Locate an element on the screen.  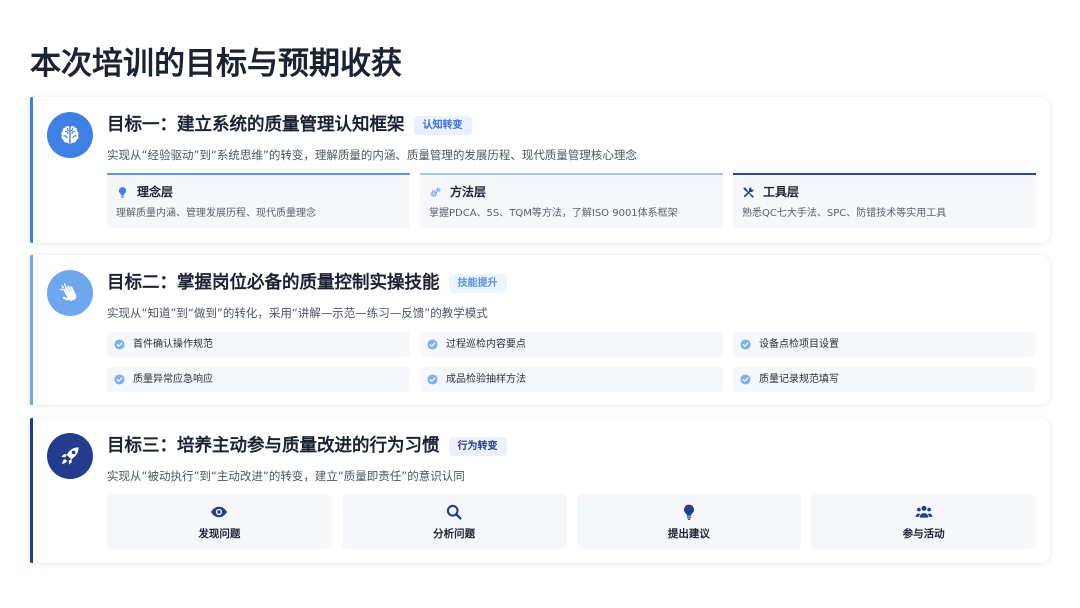
page-title: 本次培训的目标与预期收获 is located at coordinates (216, 64).